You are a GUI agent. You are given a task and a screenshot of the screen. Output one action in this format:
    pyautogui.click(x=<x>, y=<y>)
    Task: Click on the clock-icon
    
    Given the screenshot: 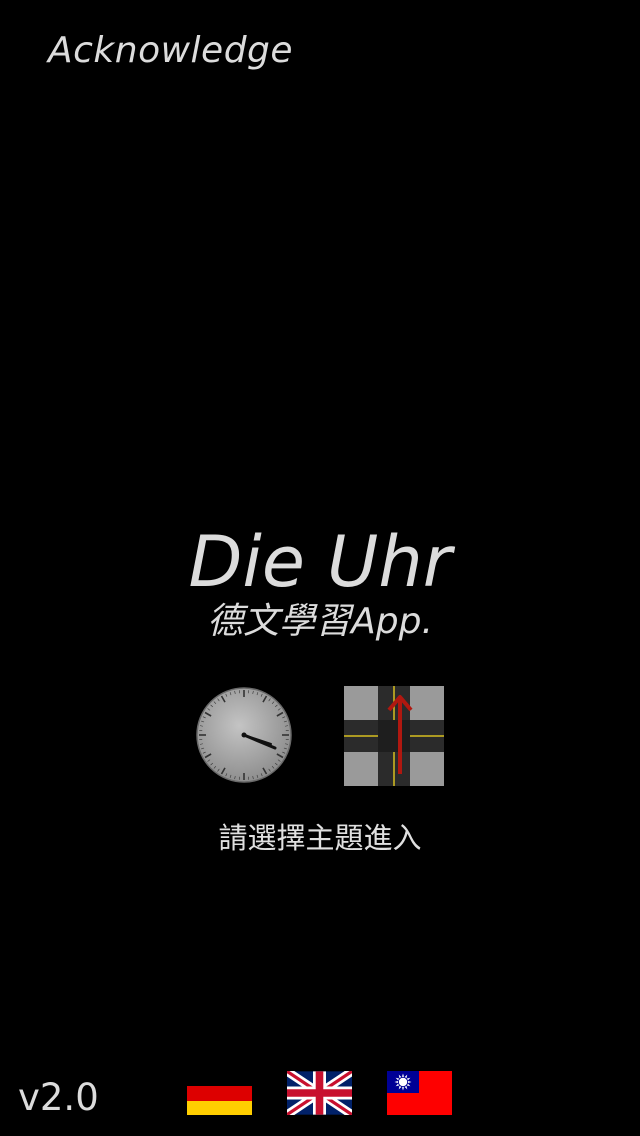 What is the action you would take?
    pyautogui.click(x=244, y=735)
    